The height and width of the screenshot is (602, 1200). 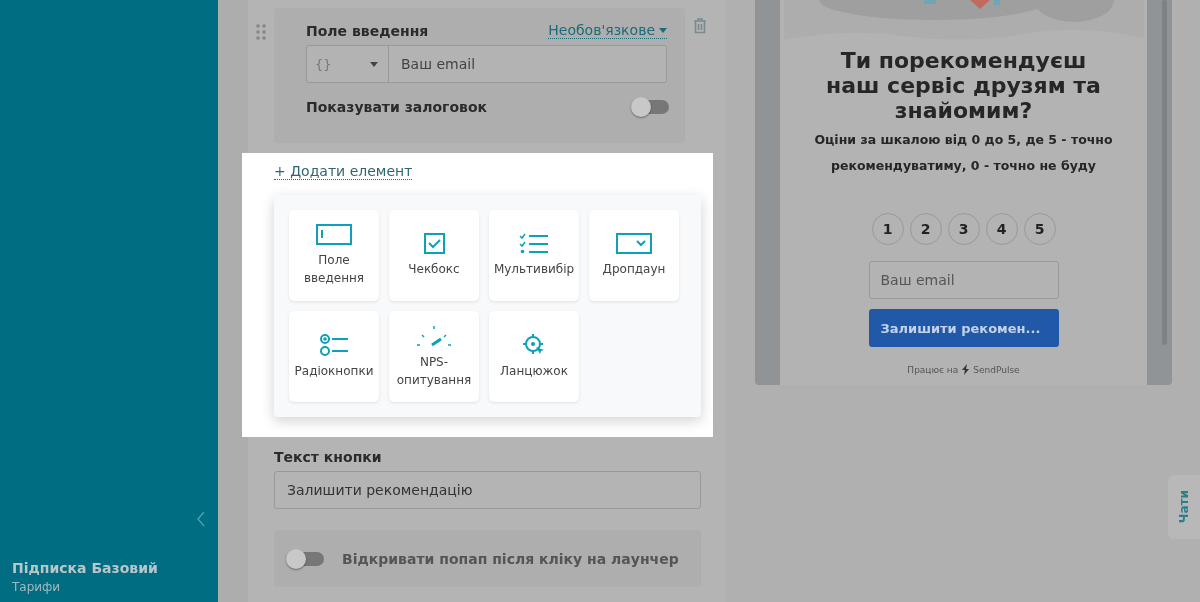 What do you see at coordinates (201, 519) in the screenshot?
I see `collapse-chevron-icon` at bounding box center [201, 519].